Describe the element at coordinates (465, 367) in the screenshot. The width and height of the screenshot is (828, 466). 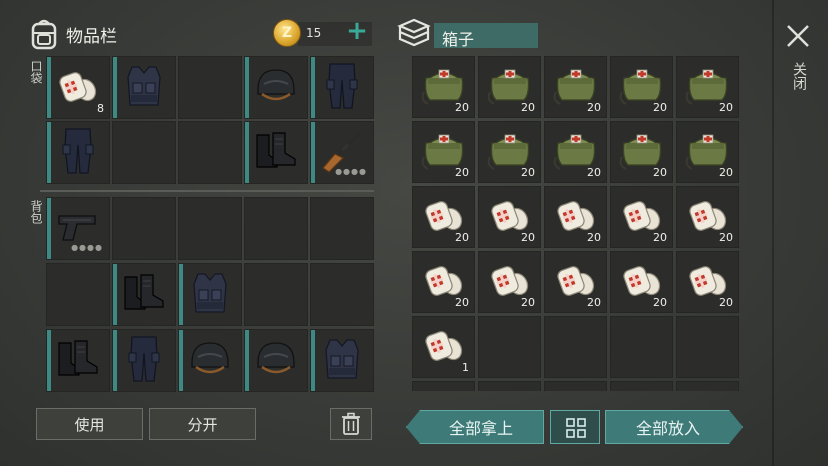
I see `item-quantity: 1` at that location.